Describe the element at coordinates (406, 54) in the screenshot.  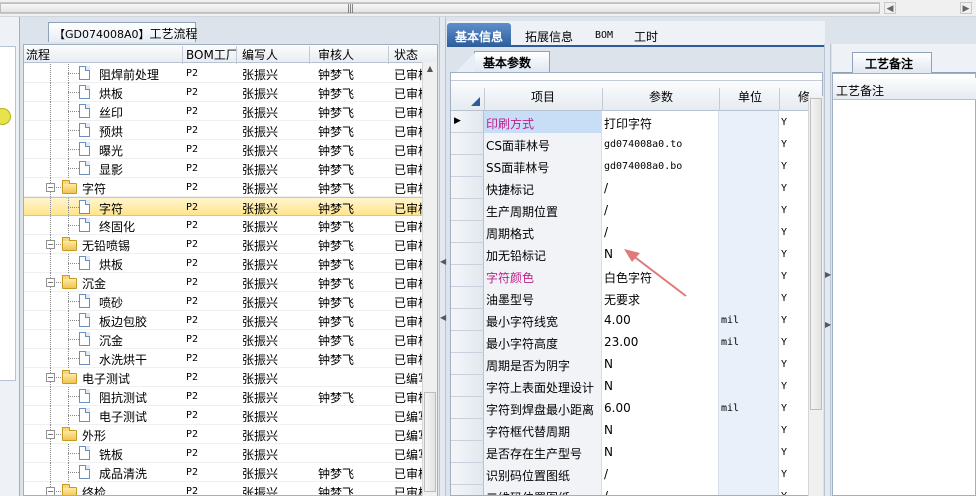
I see `col-status: 状态` at that location.